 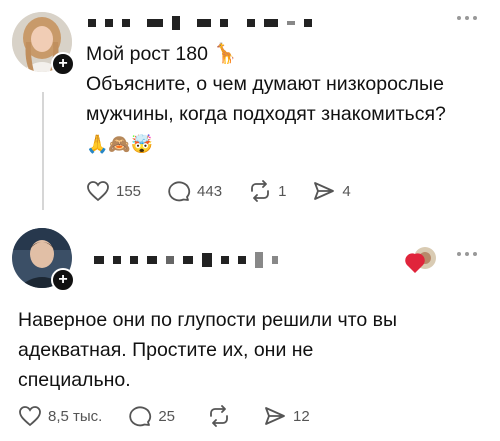 What do you see at coordinates (208, 320) in the screenshot?
I see `post-text-line: Наверное они по глупости решили что вы` at bounding box center [208, 320].